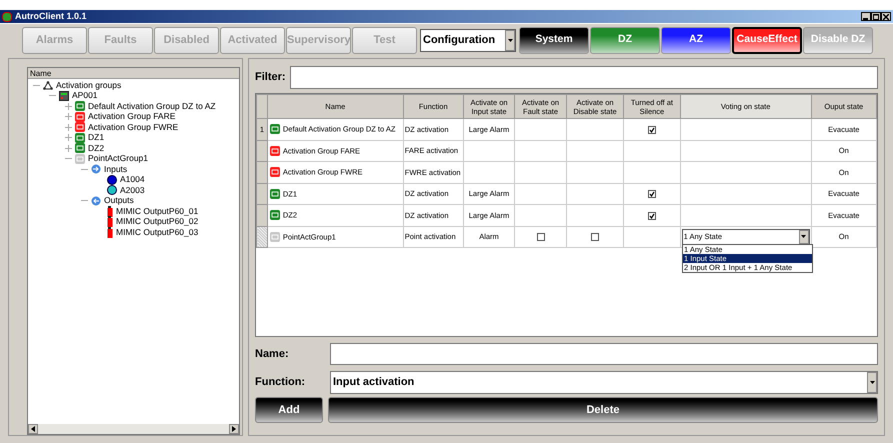 The image size is (893, 443). I want to click on arrow-left-circle-icon, so click(96, 201).